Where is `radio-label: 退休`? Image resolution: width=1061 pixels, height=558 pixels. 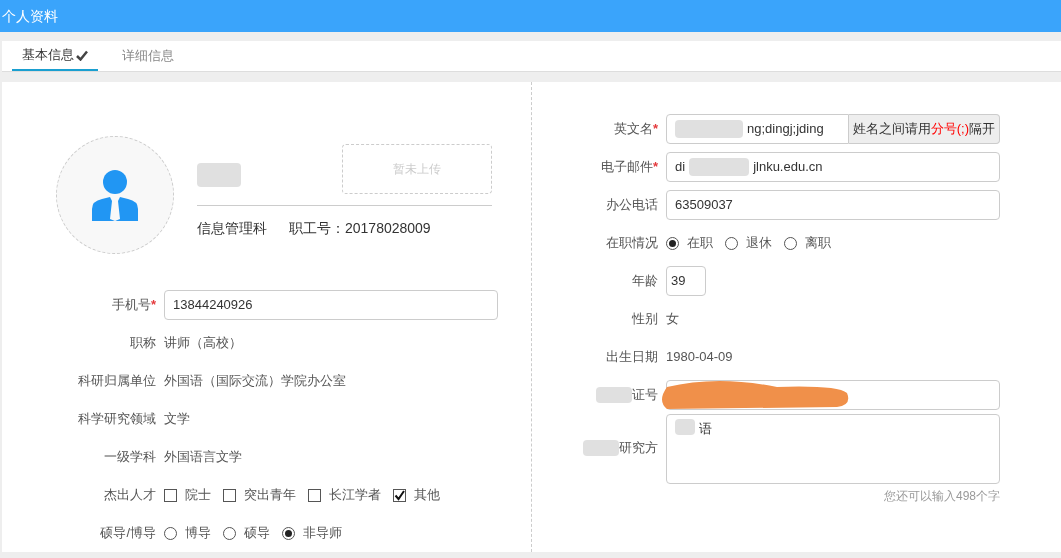 radio-label: 退休 is located at coordinates (759, 243).